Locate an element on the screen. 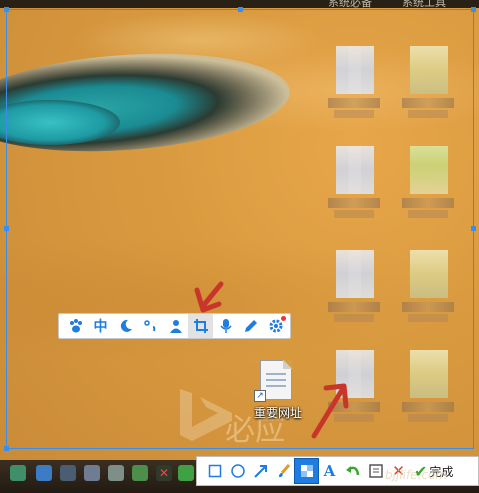 This screenshot has height=493, width=479. selection-handle-top-right is located at coordinates (473, 9).